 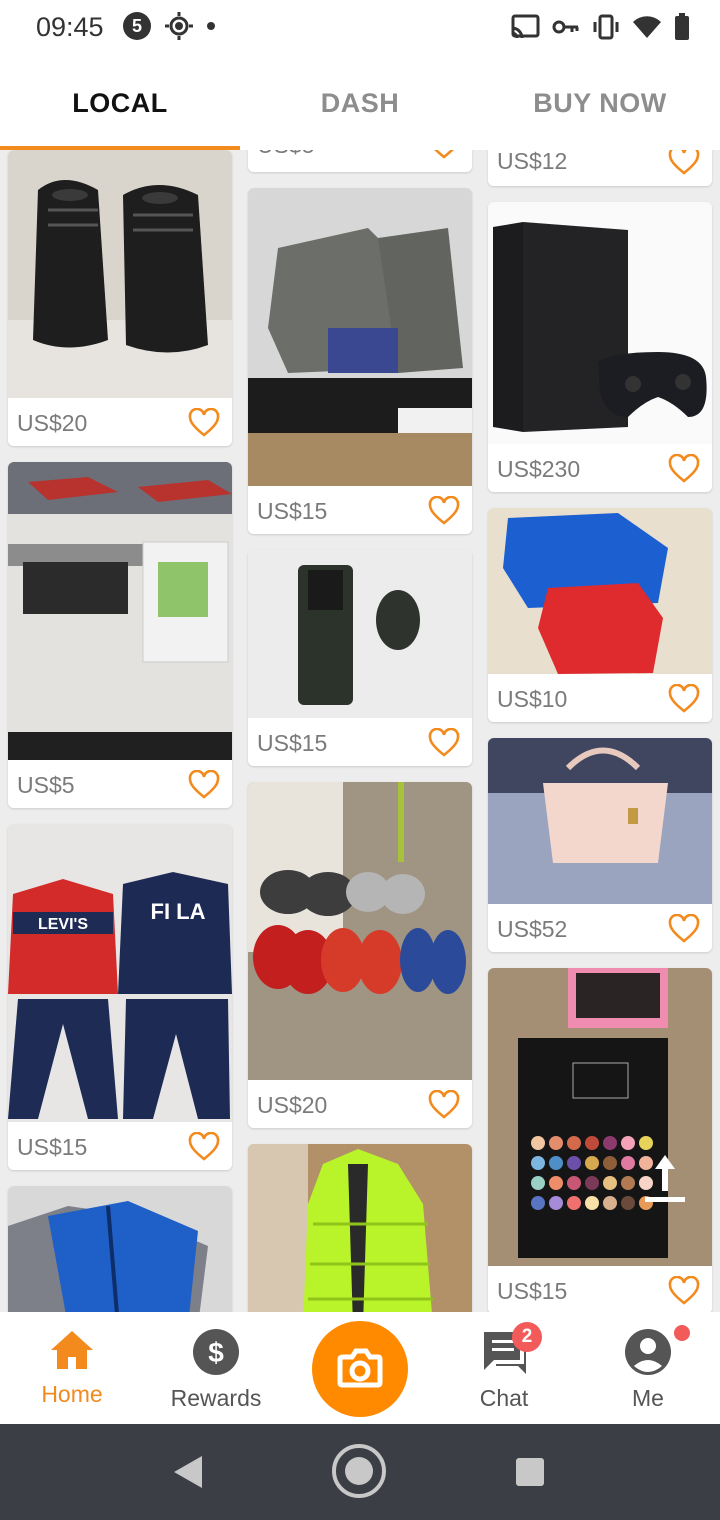 What do you see at coordinates (606, 27) in the screenshot?
I see `vibrate-icon` at bounding box center [606, 27].